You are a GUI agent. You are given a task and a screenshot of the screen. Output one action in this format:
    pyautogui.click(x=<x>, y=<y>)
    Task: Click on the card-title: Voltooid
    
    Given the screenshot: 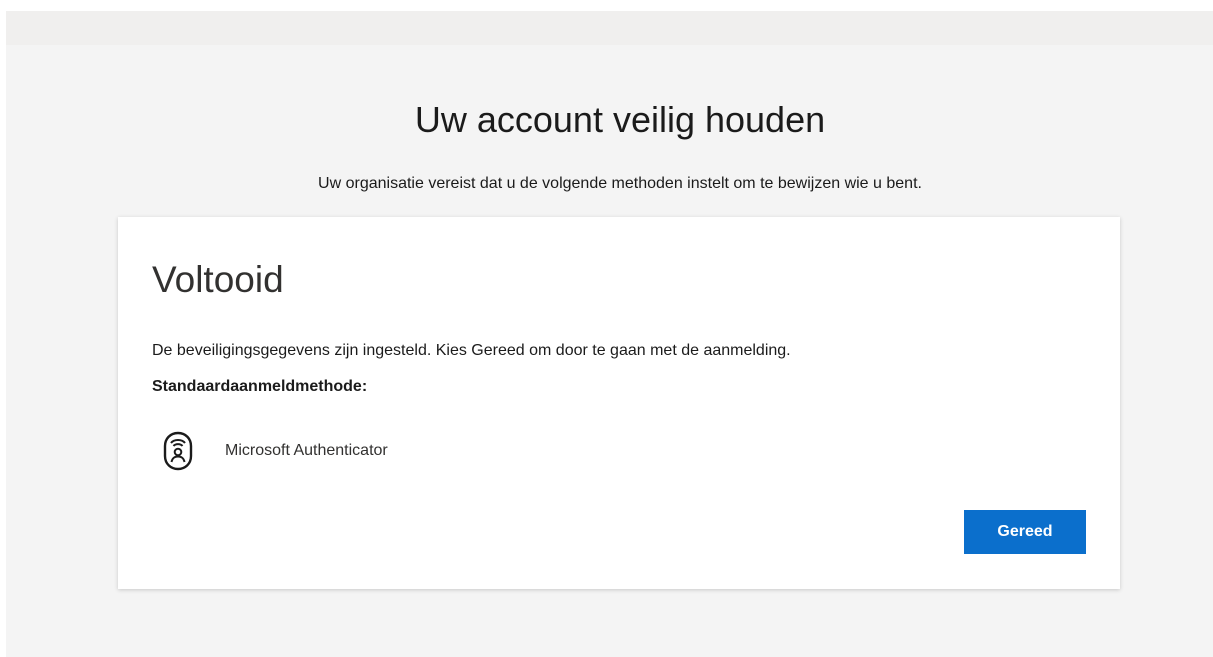 What is the action you would take?
    pyautogui.click(x=218, y=279)
    